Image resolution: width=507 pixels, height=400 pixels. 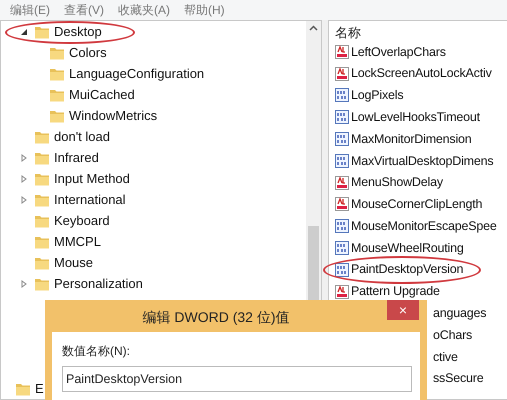 What do you see at coordinates (25, 32) in the screenshot?
I see `collapse-arrow-icon` at bounding box center [25, 32].